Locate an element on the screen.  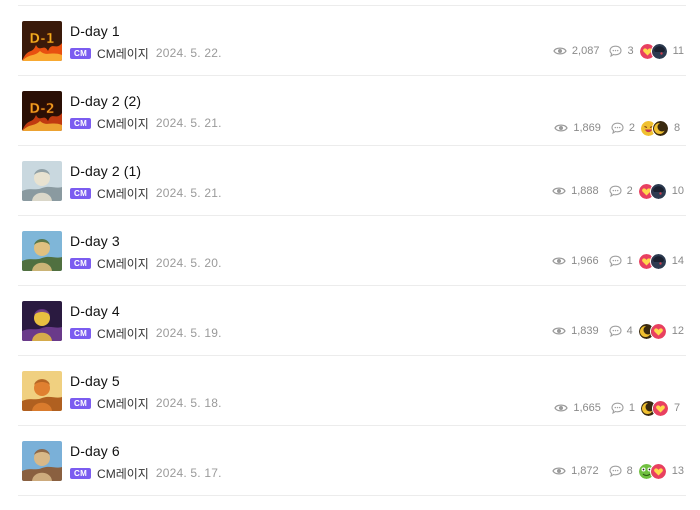
post-stats: 1,869 2 8 is located at coordinates (619, 128).